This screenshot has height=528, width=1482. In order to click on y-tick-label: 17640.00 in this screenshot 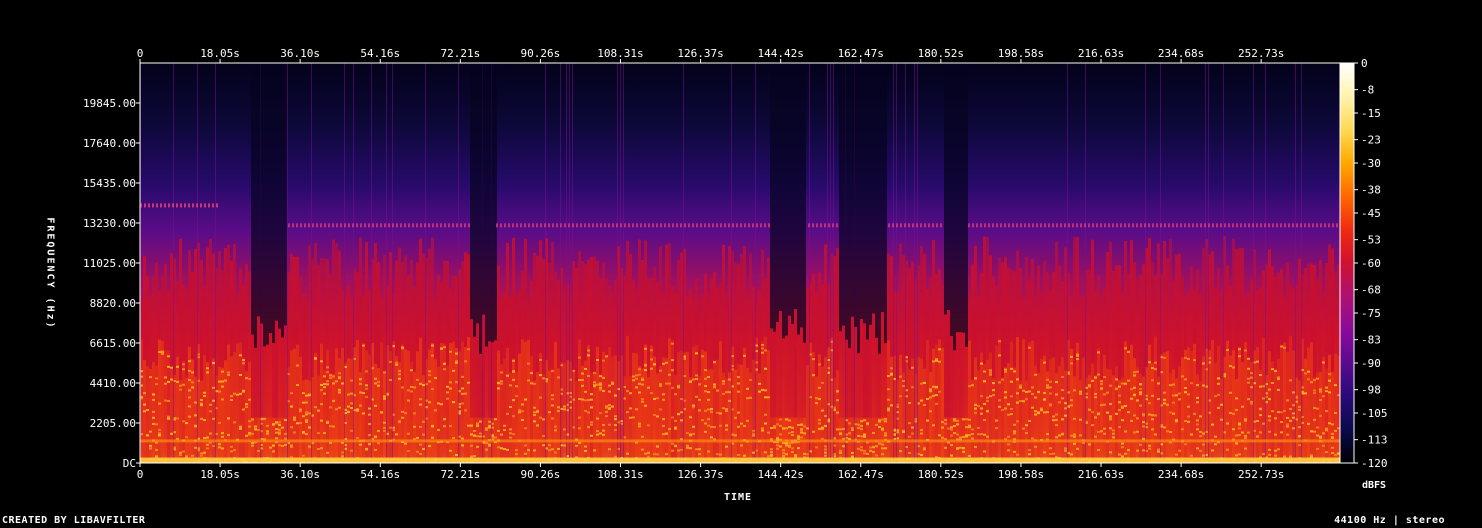, I will do `click(109, 143)`.